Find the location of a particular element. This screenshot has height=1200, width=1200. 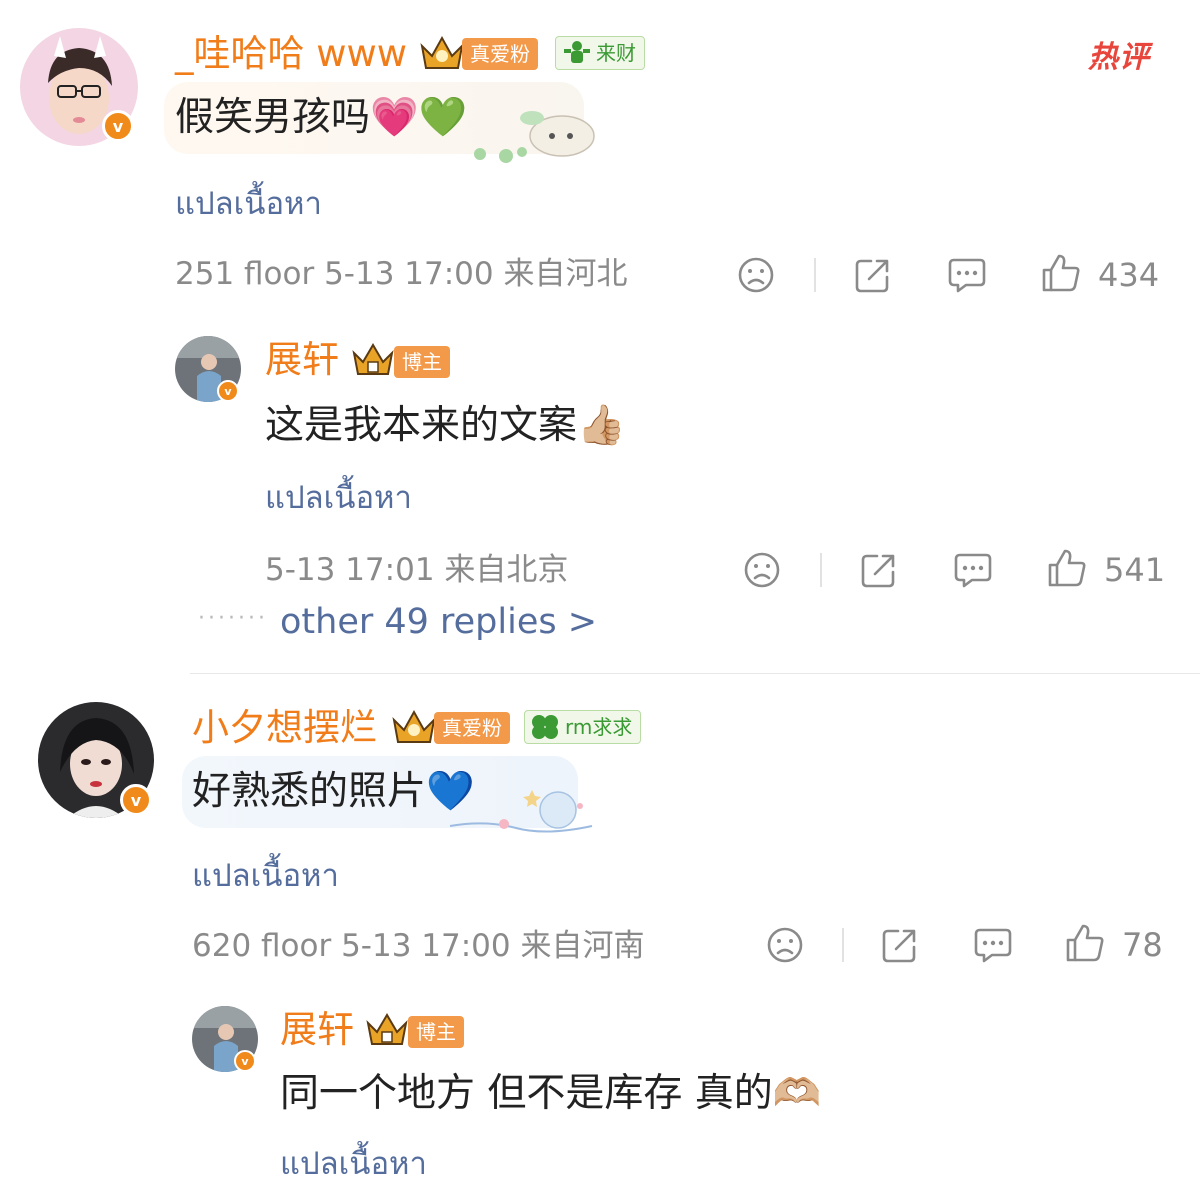

comment-meta: 251 floor 5-13 17:00 来自河北 is located at coordinates (401, 274).